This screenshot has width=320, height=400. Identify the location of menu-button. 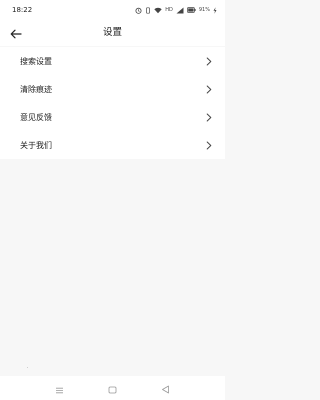
(59, 388).